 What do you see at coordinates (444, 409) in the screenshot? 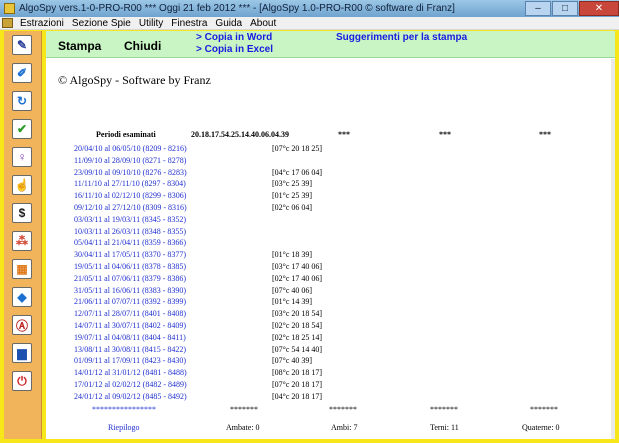
I see `footer-stars-3: *******` at bounding box center [444, 409].